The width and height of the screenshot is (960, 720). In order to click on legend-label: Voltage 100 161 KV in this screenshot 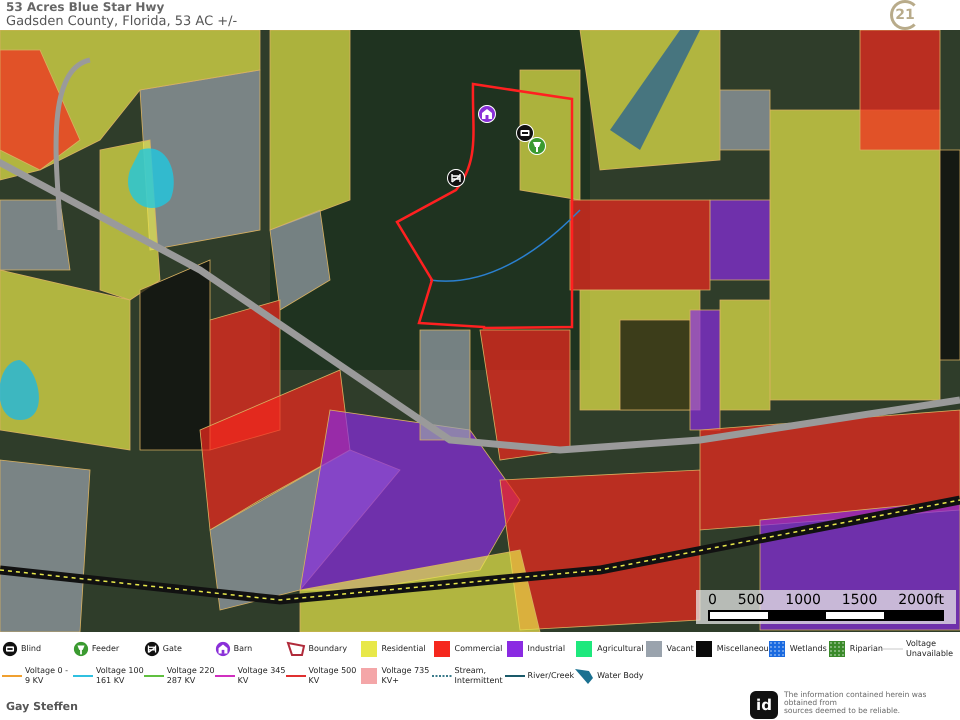, I will do `click(120, 676)`.